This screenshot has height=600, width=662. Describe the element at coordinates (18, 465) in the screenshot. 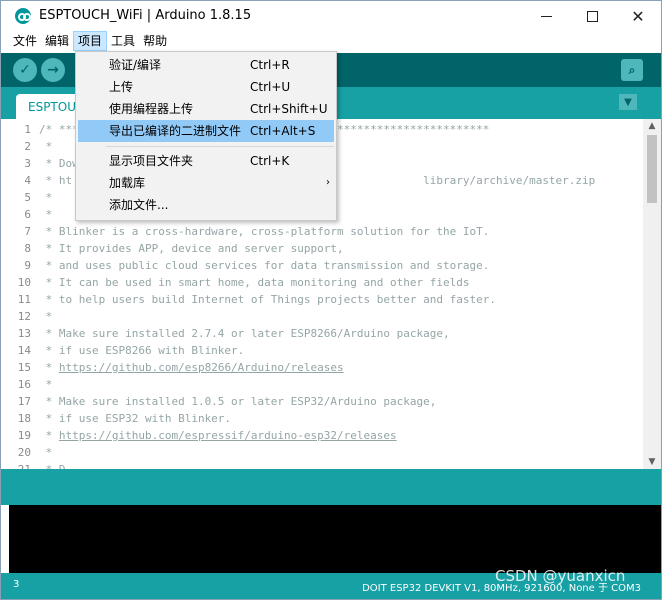

I see `line-number: 21` at that location.